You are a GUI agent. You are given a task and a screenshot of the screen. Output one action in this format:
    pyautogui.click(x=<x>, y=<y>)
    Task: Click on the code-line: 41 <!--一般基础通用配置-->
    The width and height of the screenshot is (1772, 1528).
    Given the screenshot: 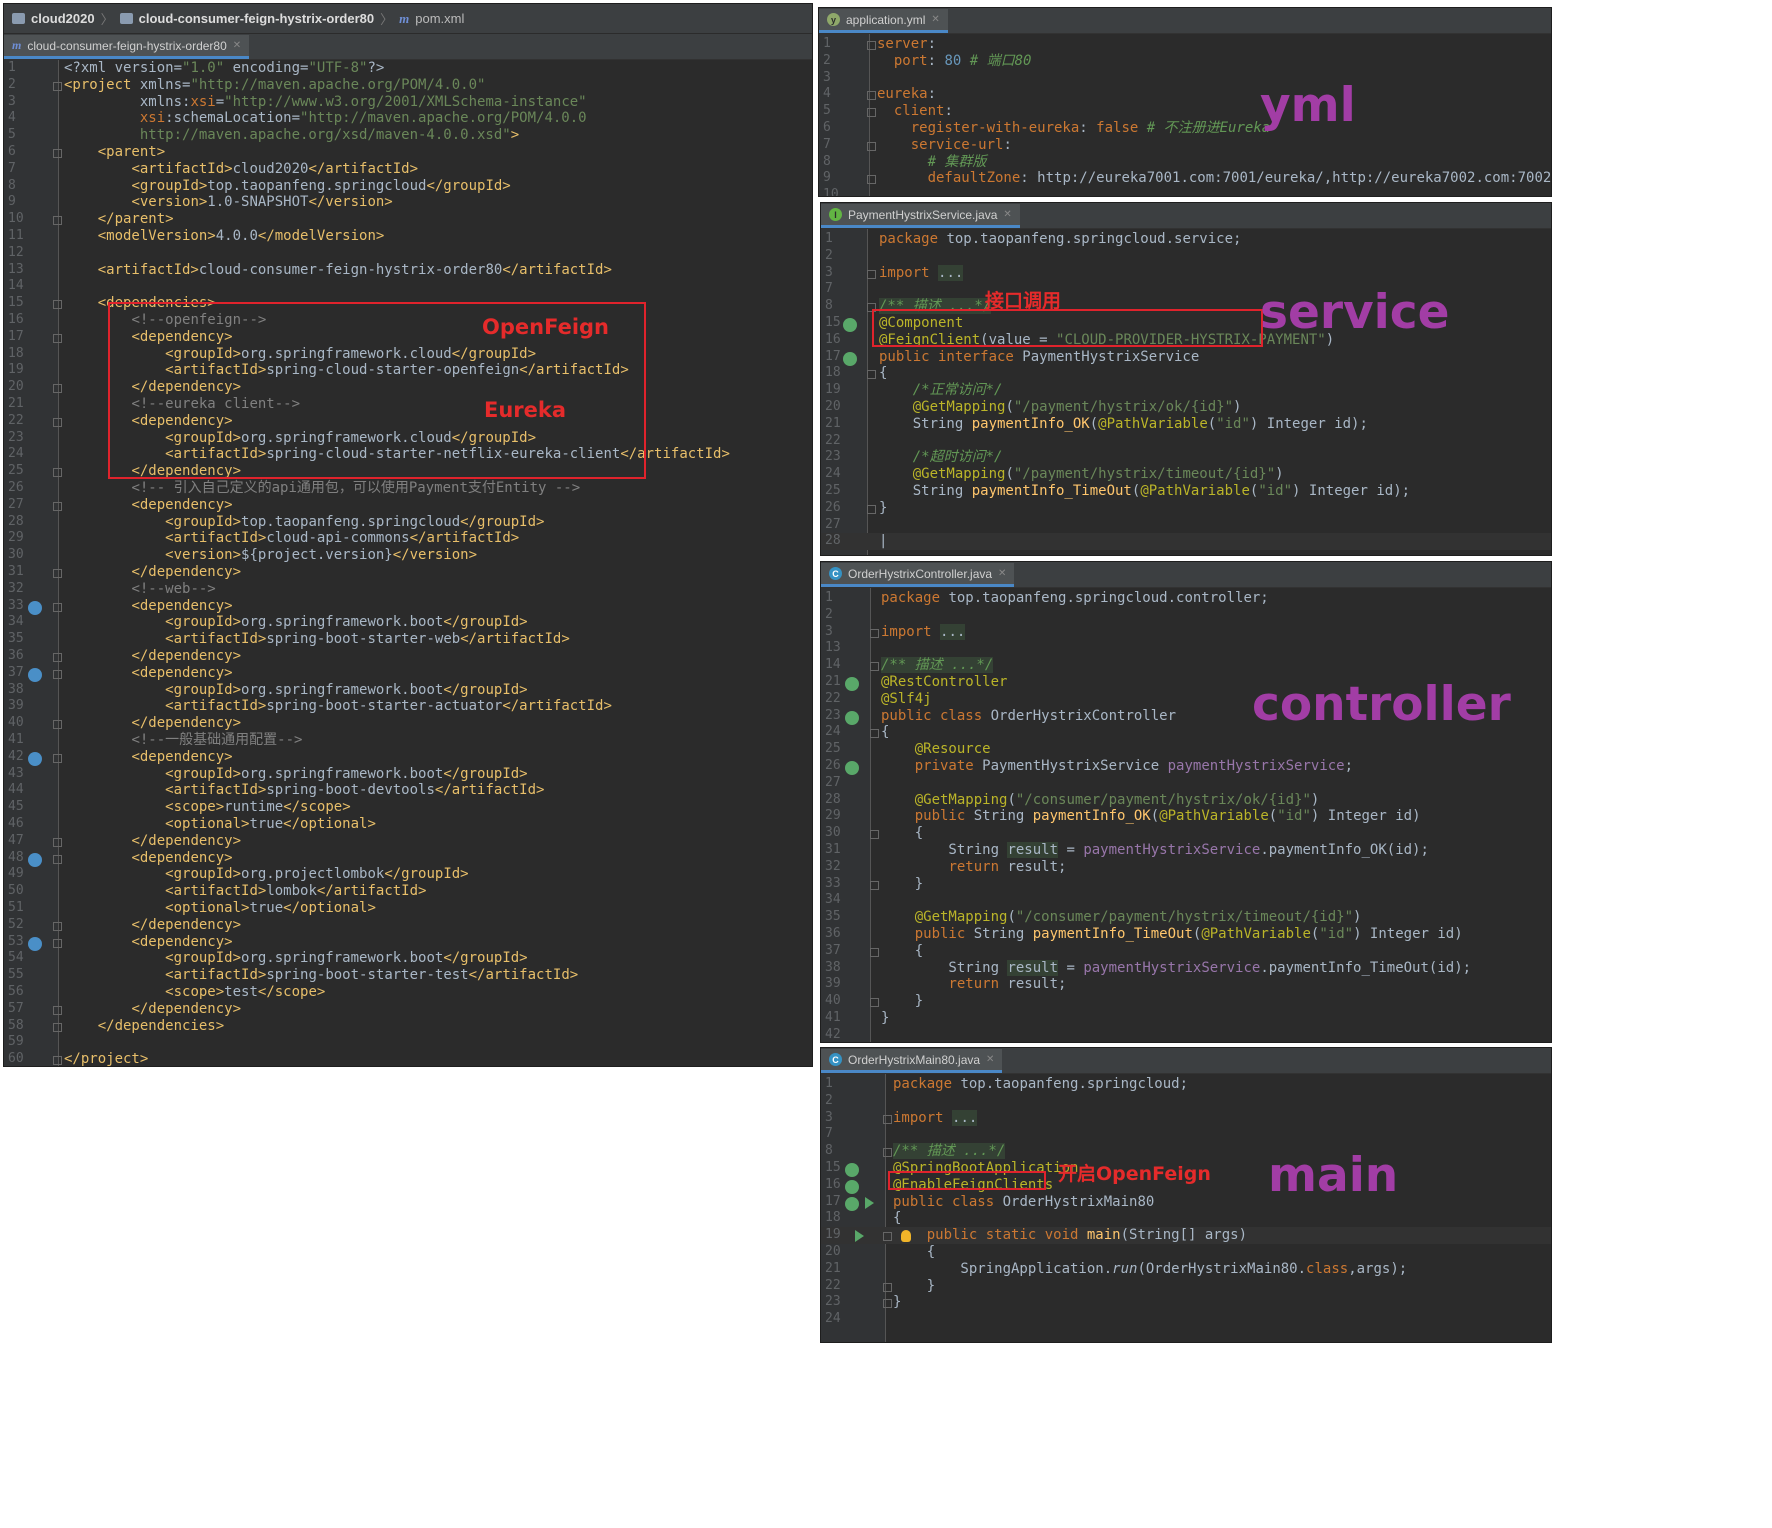 What is the action you would take?
    pyautogui.click(x=408, y=740)
    